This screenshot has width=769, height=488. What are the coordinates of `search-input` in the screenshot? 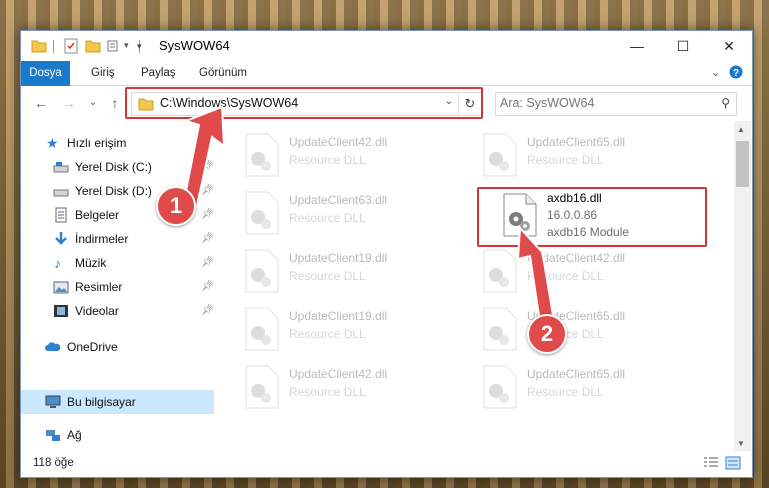 It's located at (600, 103).